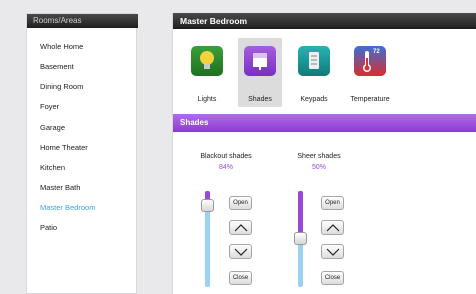 The height and width of the screenshot is (294, 476). I want to click on close-button-blackout: Close, so click(240, 278).